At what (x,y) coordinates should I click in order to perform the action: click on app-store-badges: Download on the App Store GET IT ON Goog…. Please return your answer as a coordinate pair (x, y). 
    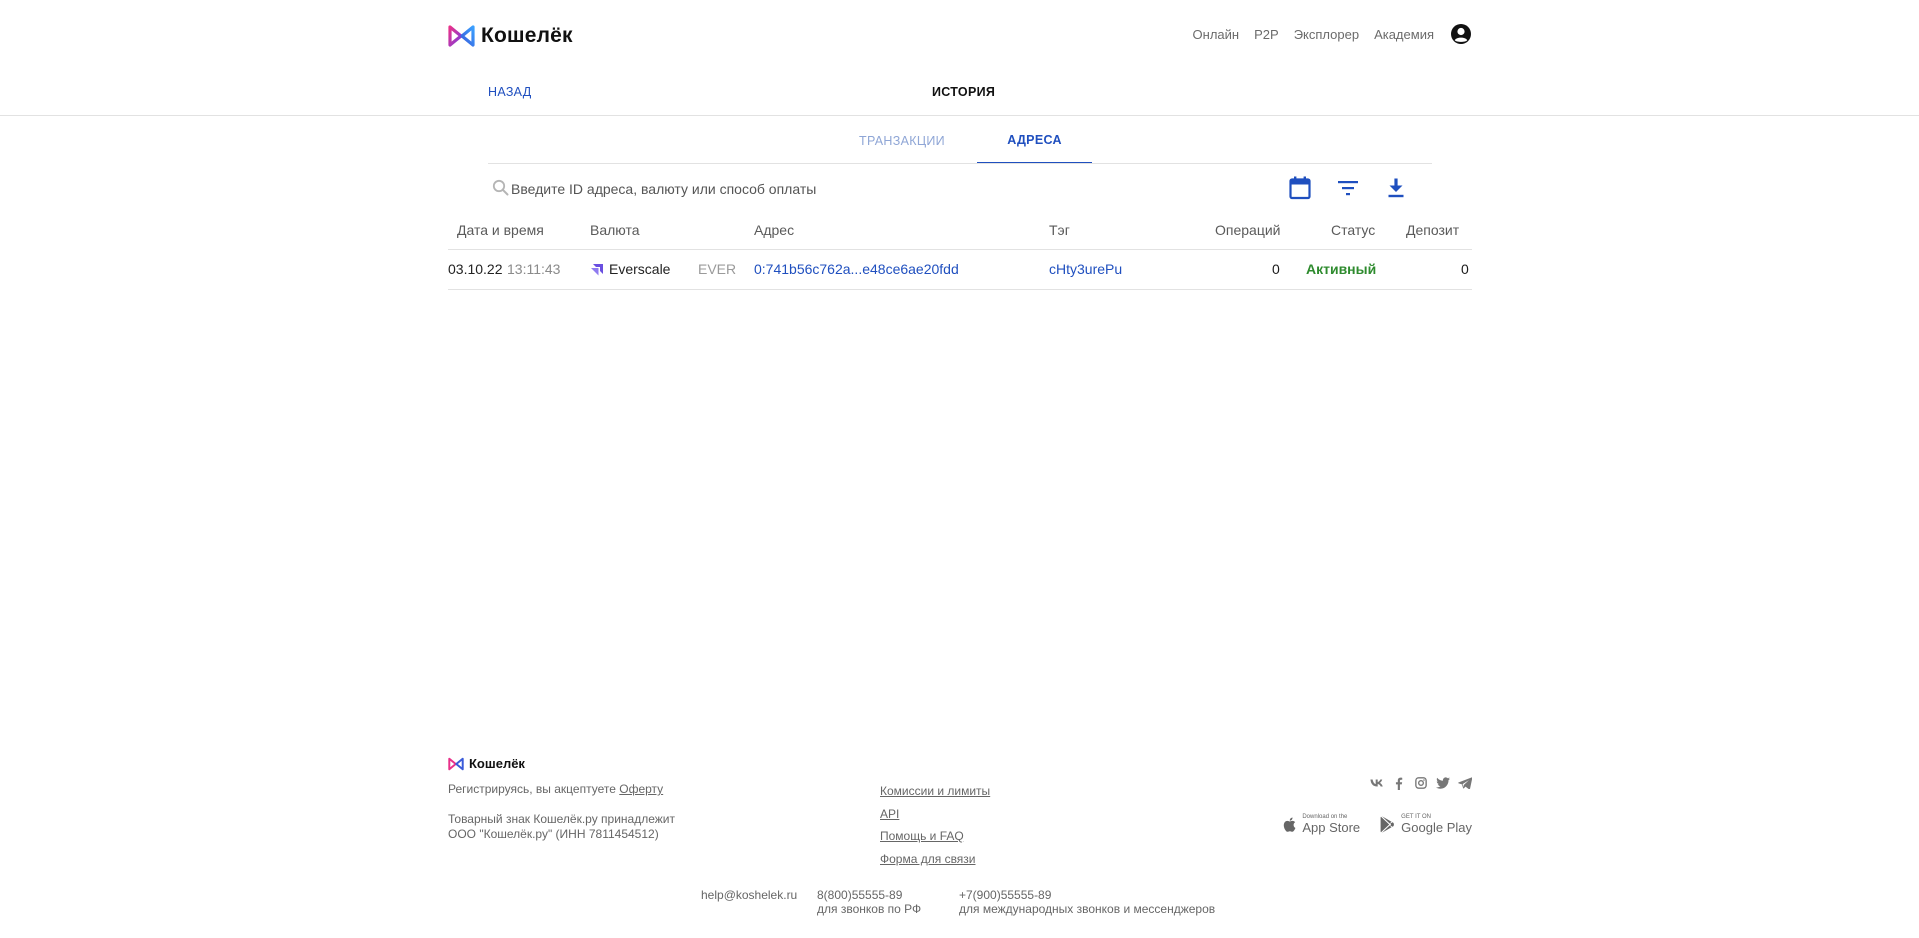
    Looking at the image, I should click on (1367, 824).